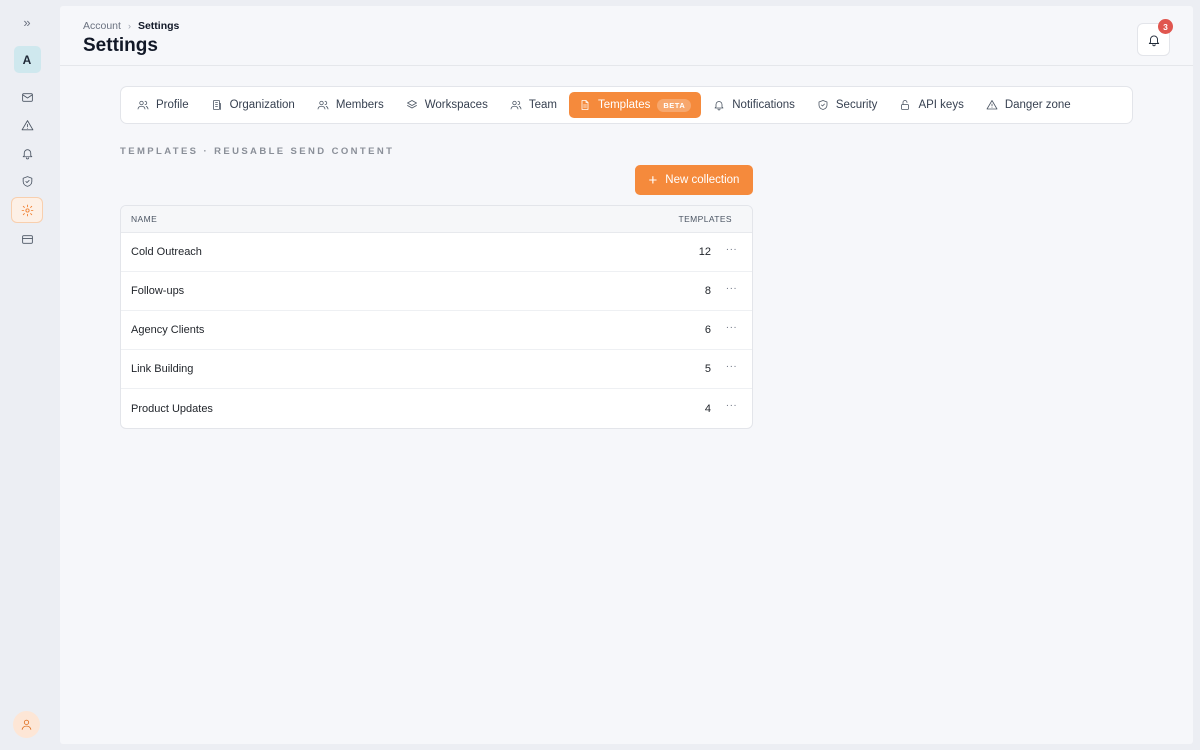 This screenshot has height=750, width=1200. I want to click on breadcrumb-settings: Settings, so click(158, 26).